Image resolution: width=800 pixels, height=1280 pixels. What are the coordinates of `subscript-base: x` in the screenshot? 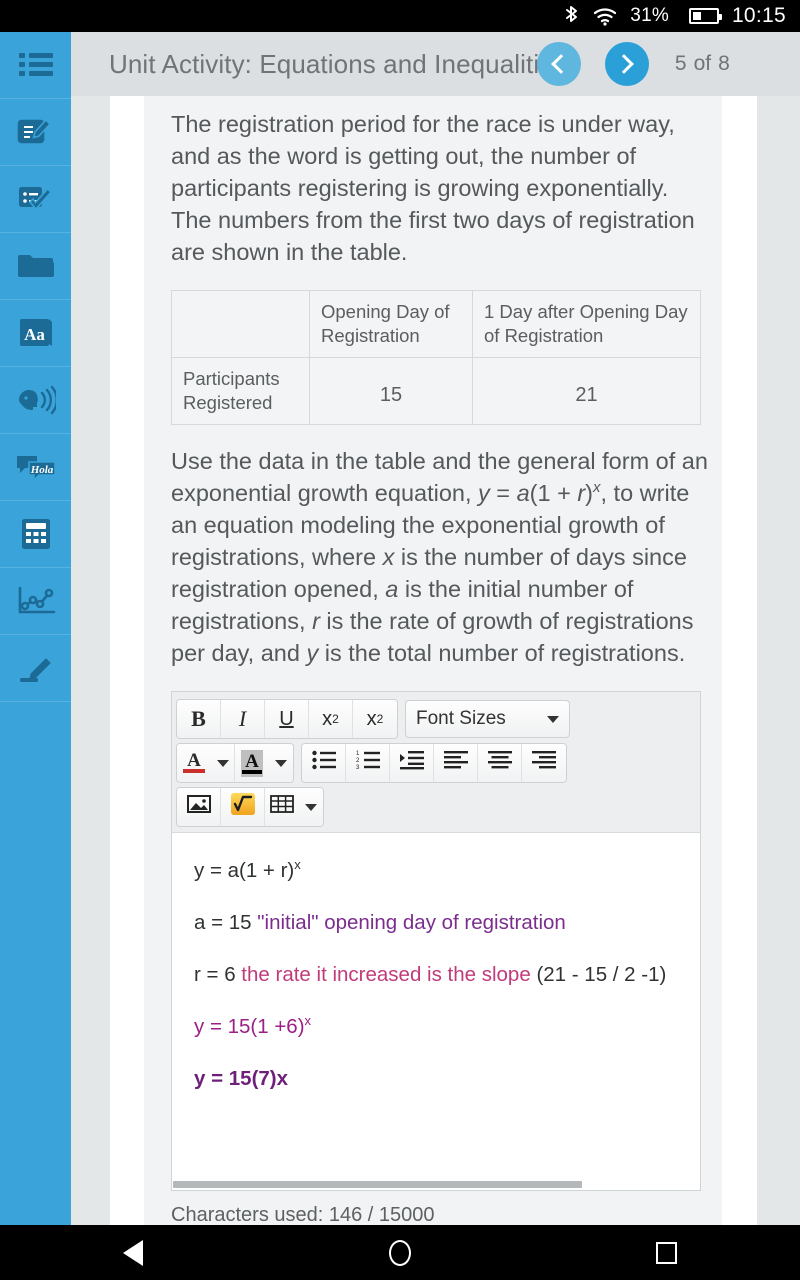 It's located at (371, 718).